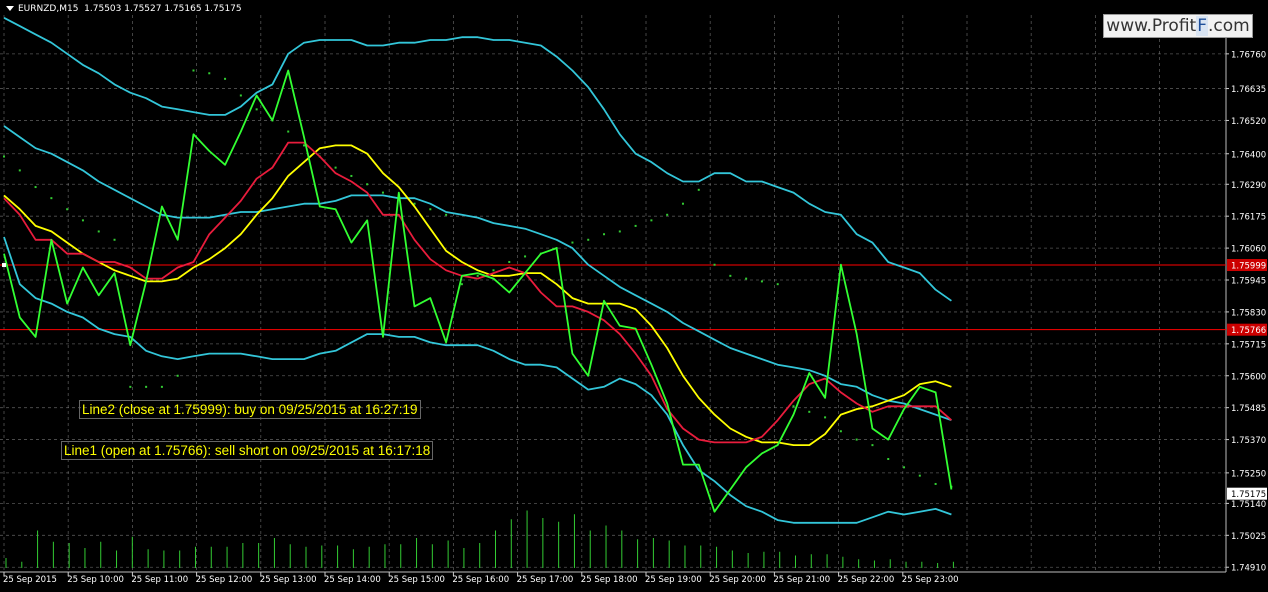  Describe the element at coordinates (95, 580) in the screenshot. I see `x-tick-label: 25 Sep 10:00` at that location.